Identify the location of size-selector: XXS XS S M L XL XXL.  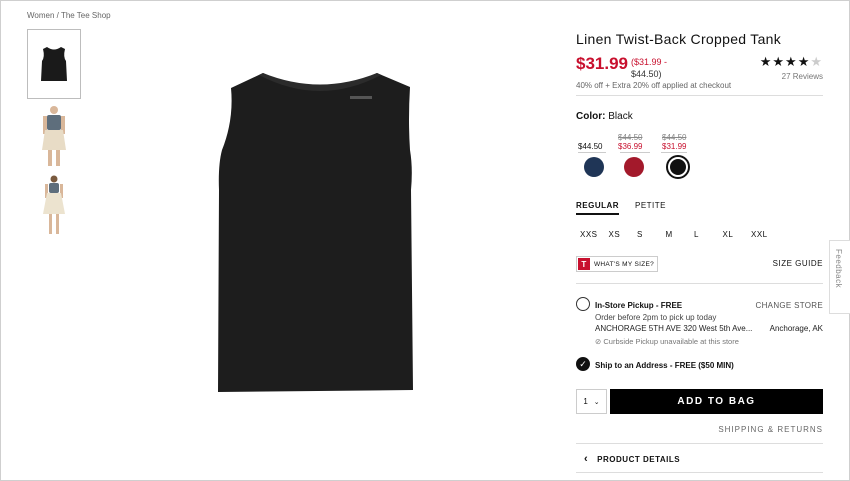
(676, 234).